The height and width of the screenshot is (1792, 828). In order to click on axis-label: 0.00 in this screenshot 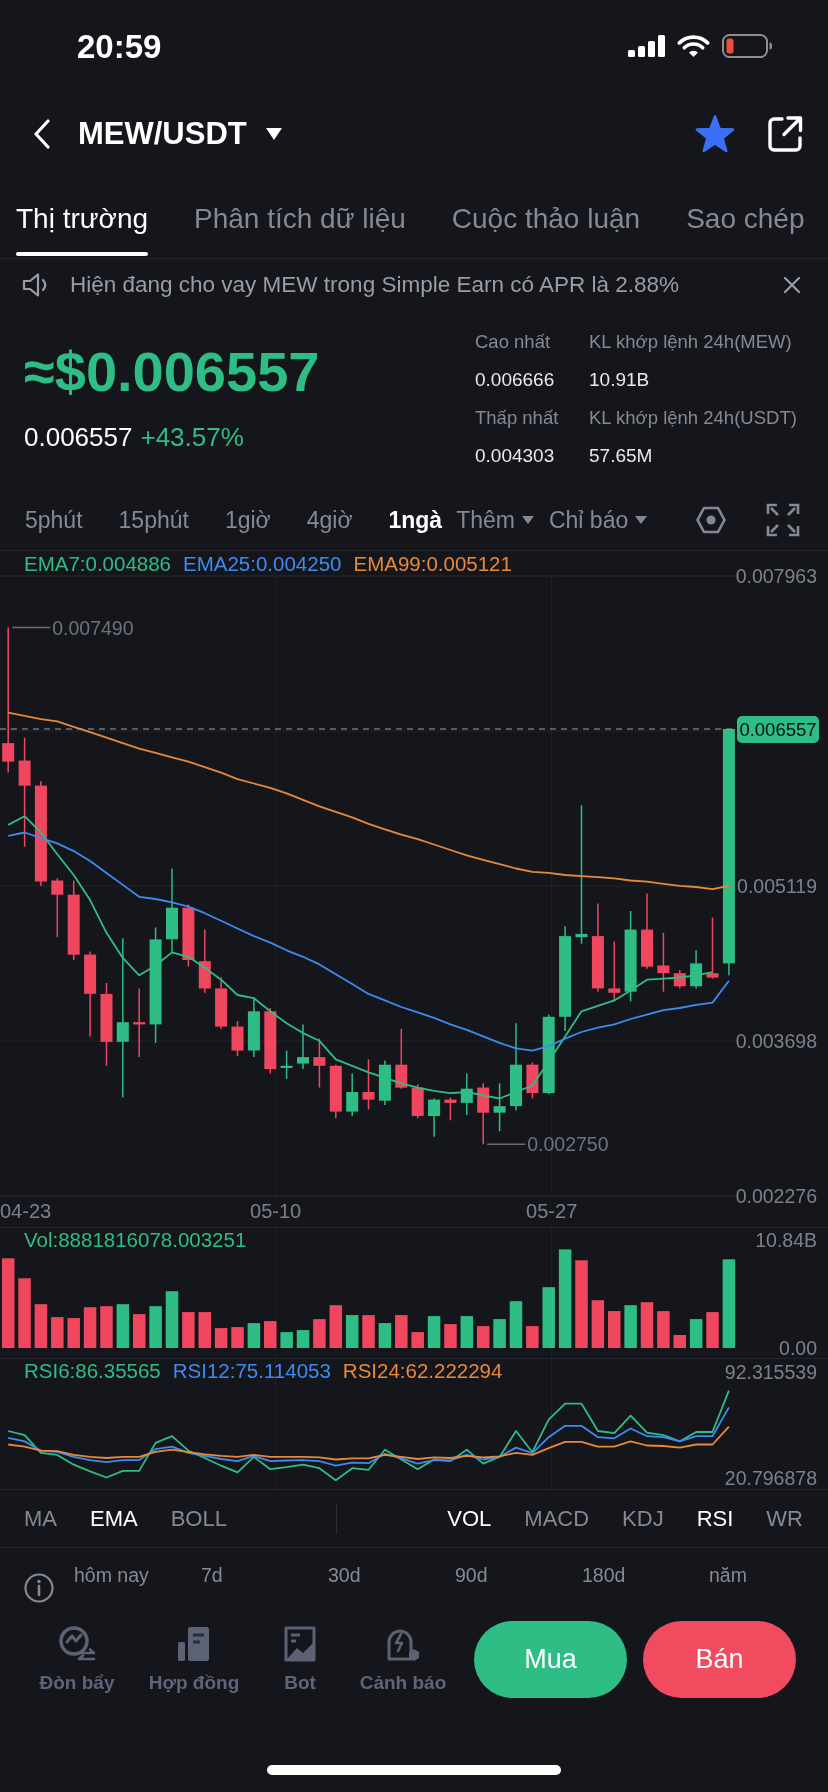, I will do `click(798, 1348)`.